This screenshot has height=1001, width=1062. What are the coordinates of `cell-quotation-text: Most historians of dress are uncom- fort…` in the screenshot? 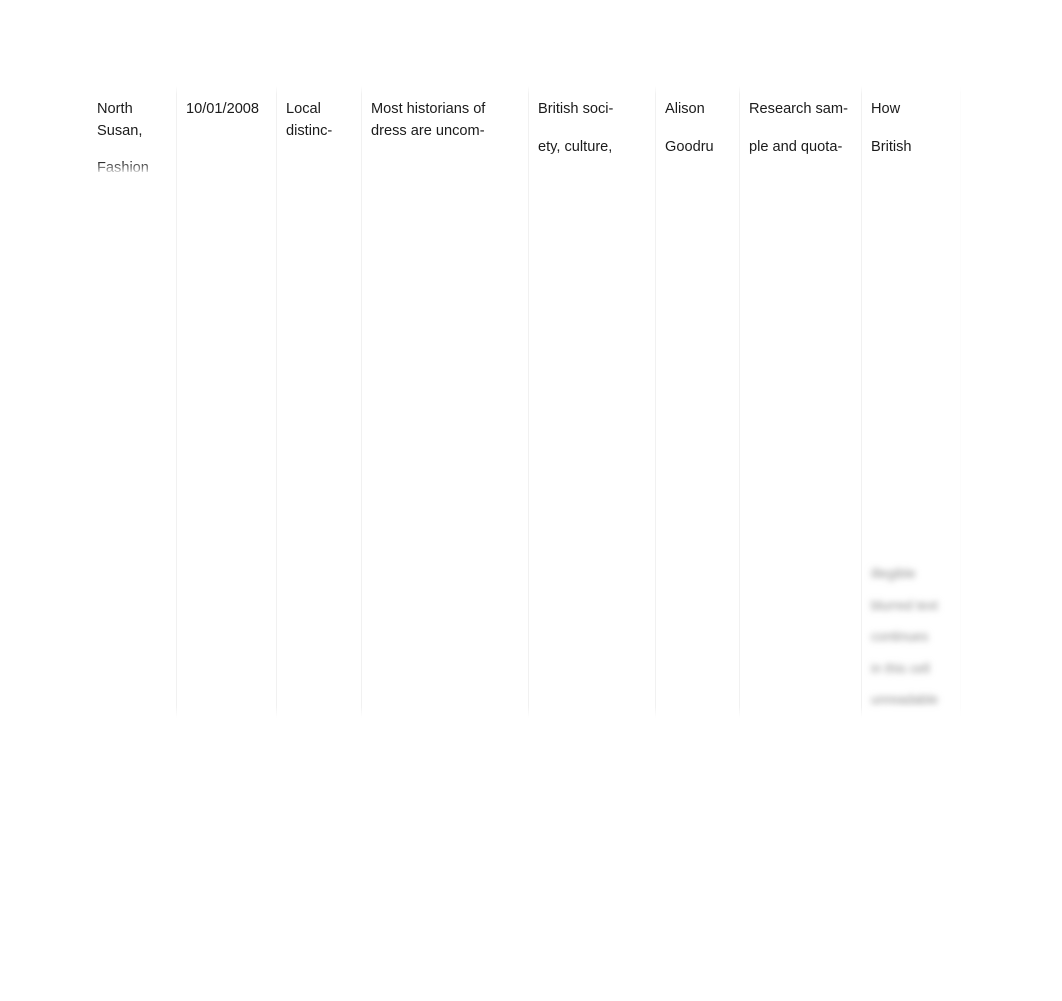 It's located at (446, 130).